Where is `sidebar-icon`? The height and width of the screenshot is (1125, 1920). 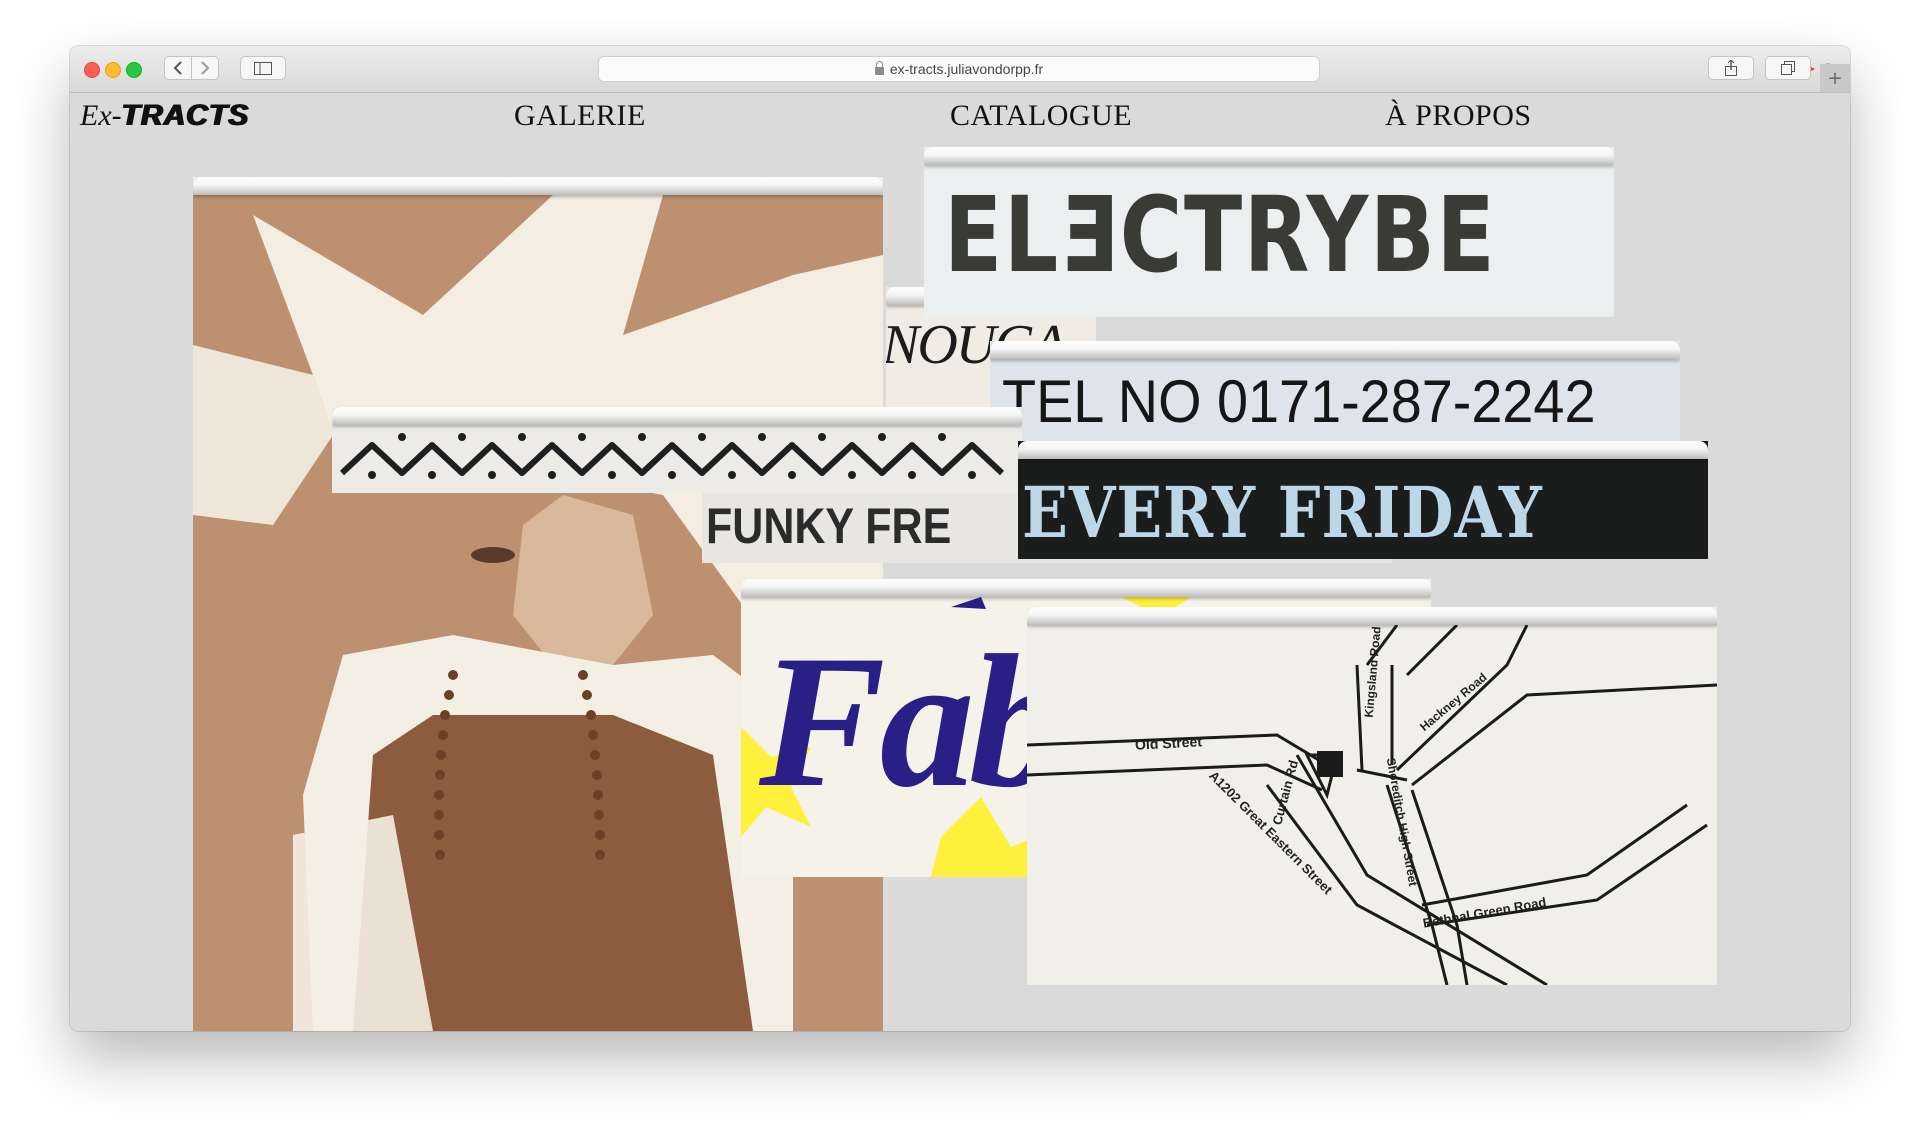
sidebar-icon is located at coordinates (263, 68).